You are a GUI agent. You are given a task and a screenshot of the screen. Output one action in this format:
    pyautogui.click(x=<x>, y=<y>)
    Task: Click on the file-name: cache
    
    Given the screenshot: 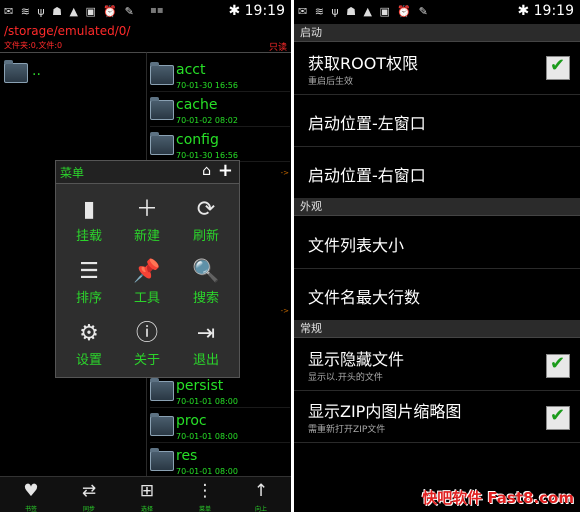 What is the action you would take?
    pyautogui.click(x=197, y=105)
    